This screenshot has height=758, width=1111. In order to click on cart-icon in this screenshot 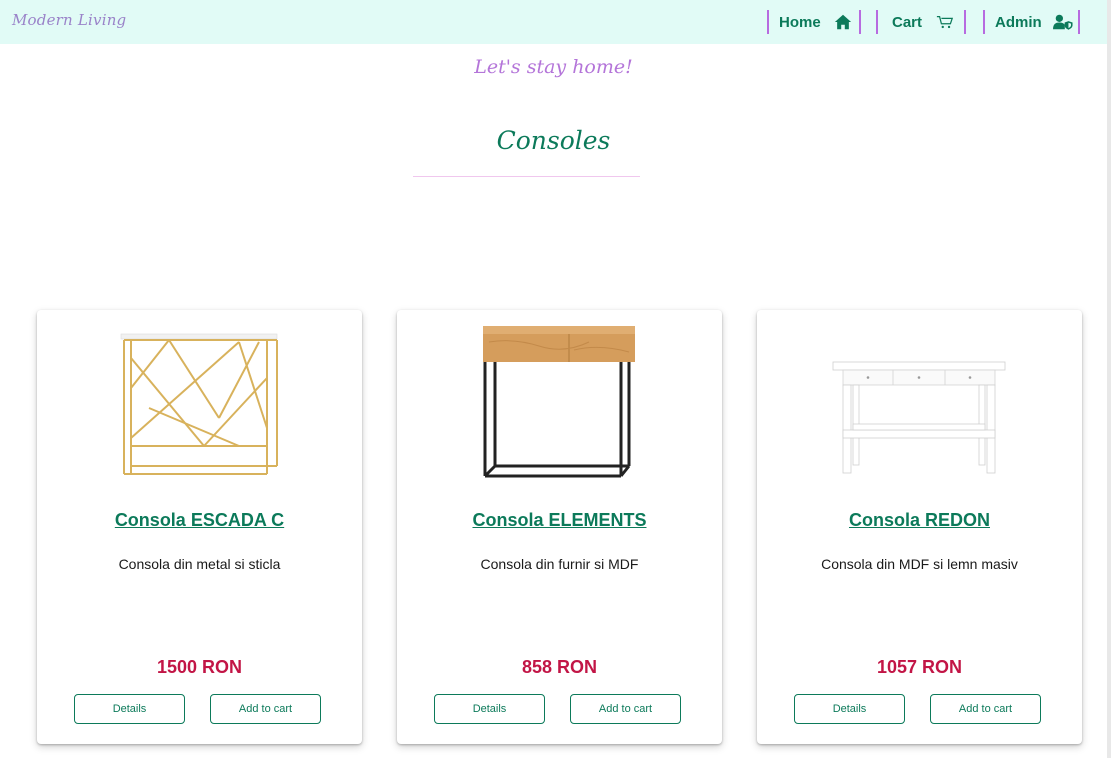, I will do `click(945, 22)`.